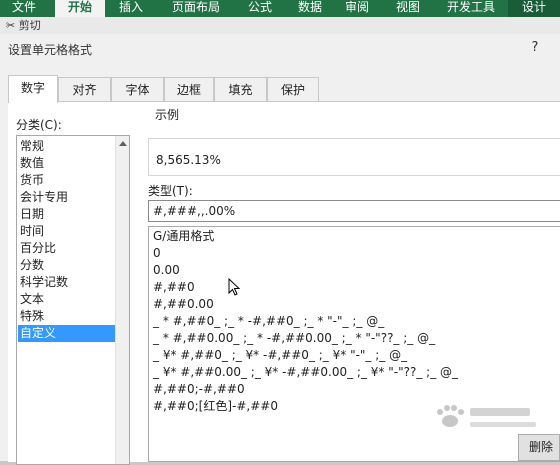 The image size is (560, 465). I want to click on category-label: 分类(C):, so click(39, 125).